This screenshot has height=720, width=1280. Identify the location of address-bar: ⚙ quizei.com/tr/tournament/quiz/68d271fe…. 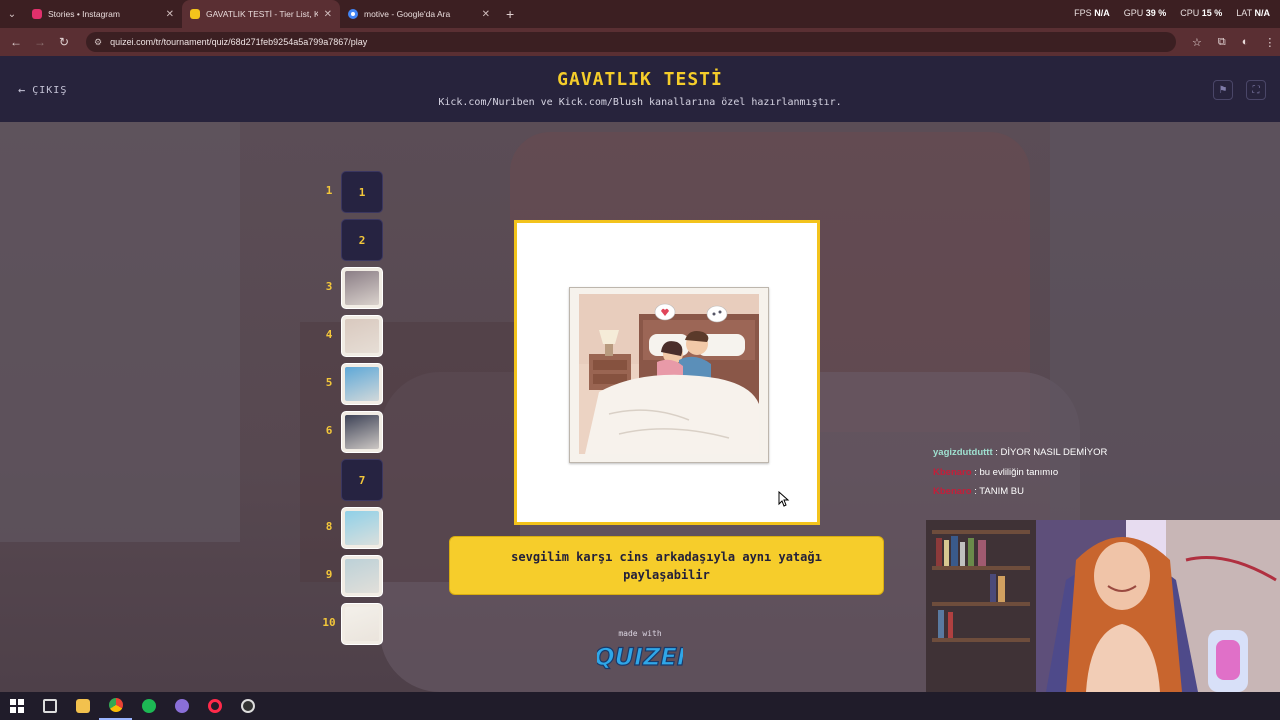
(631, 42).